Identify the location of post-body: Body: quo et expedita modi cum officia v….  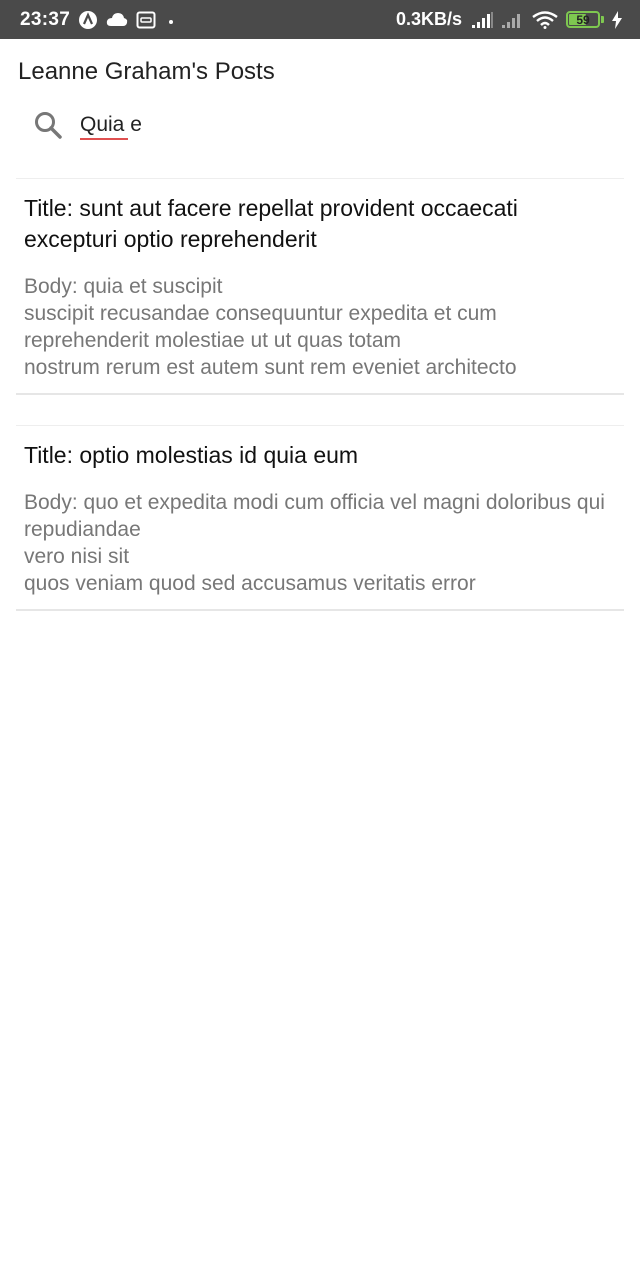
(314, 543).